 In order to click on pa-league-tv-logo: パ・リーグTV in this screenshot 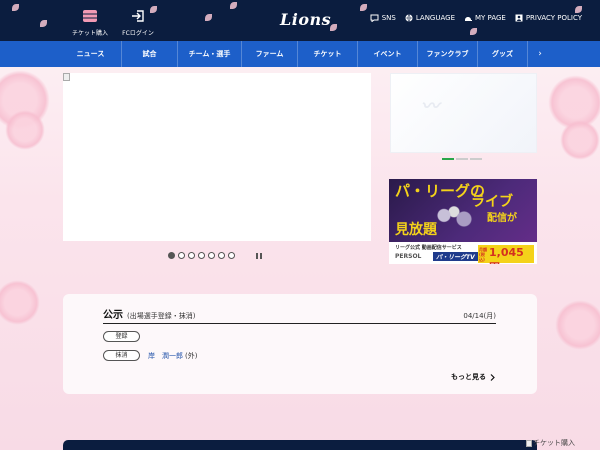, I will do `click(455, 256)`.